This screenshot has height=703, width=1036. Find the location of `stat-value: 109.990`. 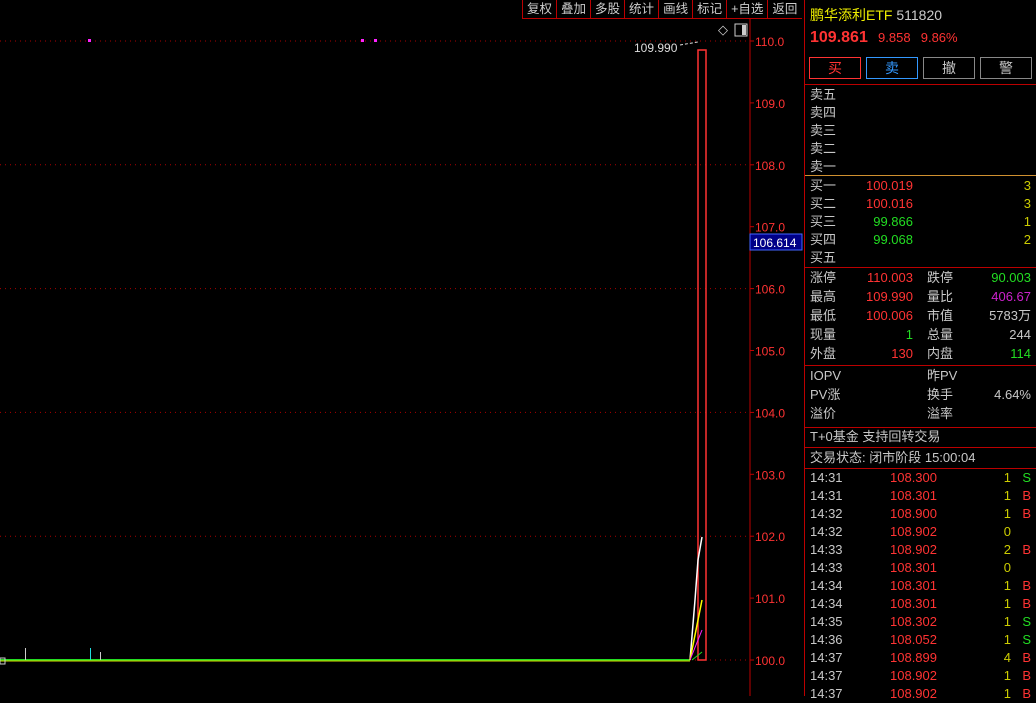

stat-value: 109.990 is located at coordinates (889, 296).